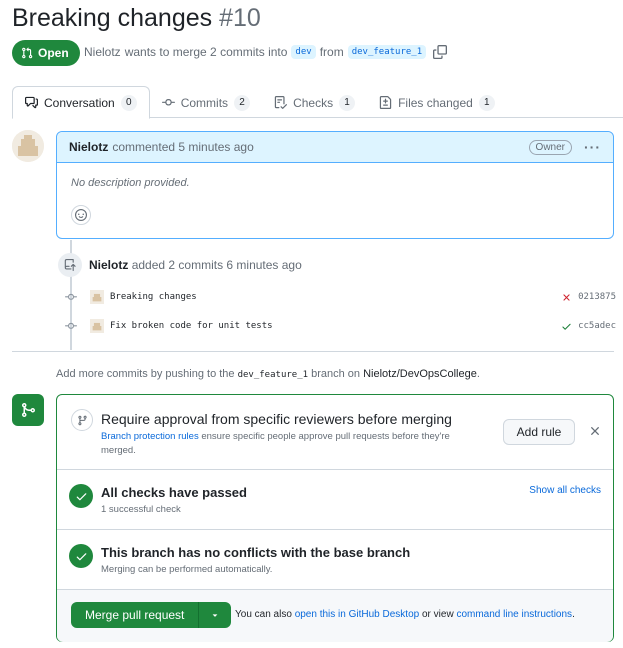 Image resolution: width=623 pixels, height=648 pixels. I want to click on repo-push-icon, so click(70, 265).